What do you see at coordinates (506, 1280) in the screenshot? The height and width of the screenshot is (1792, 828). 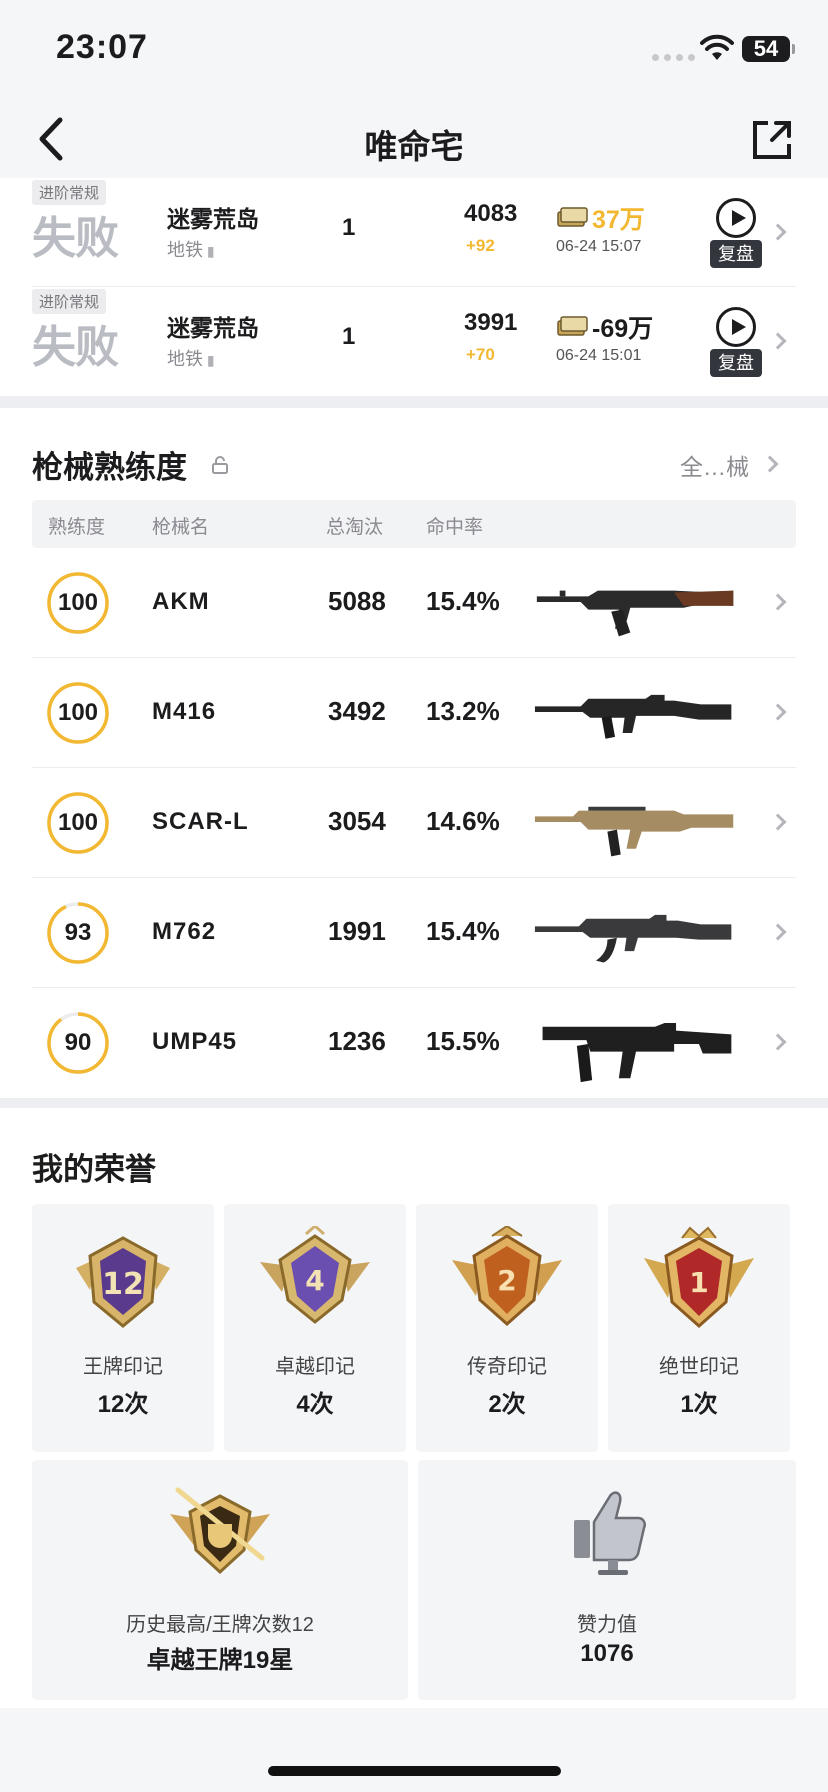 I see `svg-text: 2` at bounding box center [506, 1280].